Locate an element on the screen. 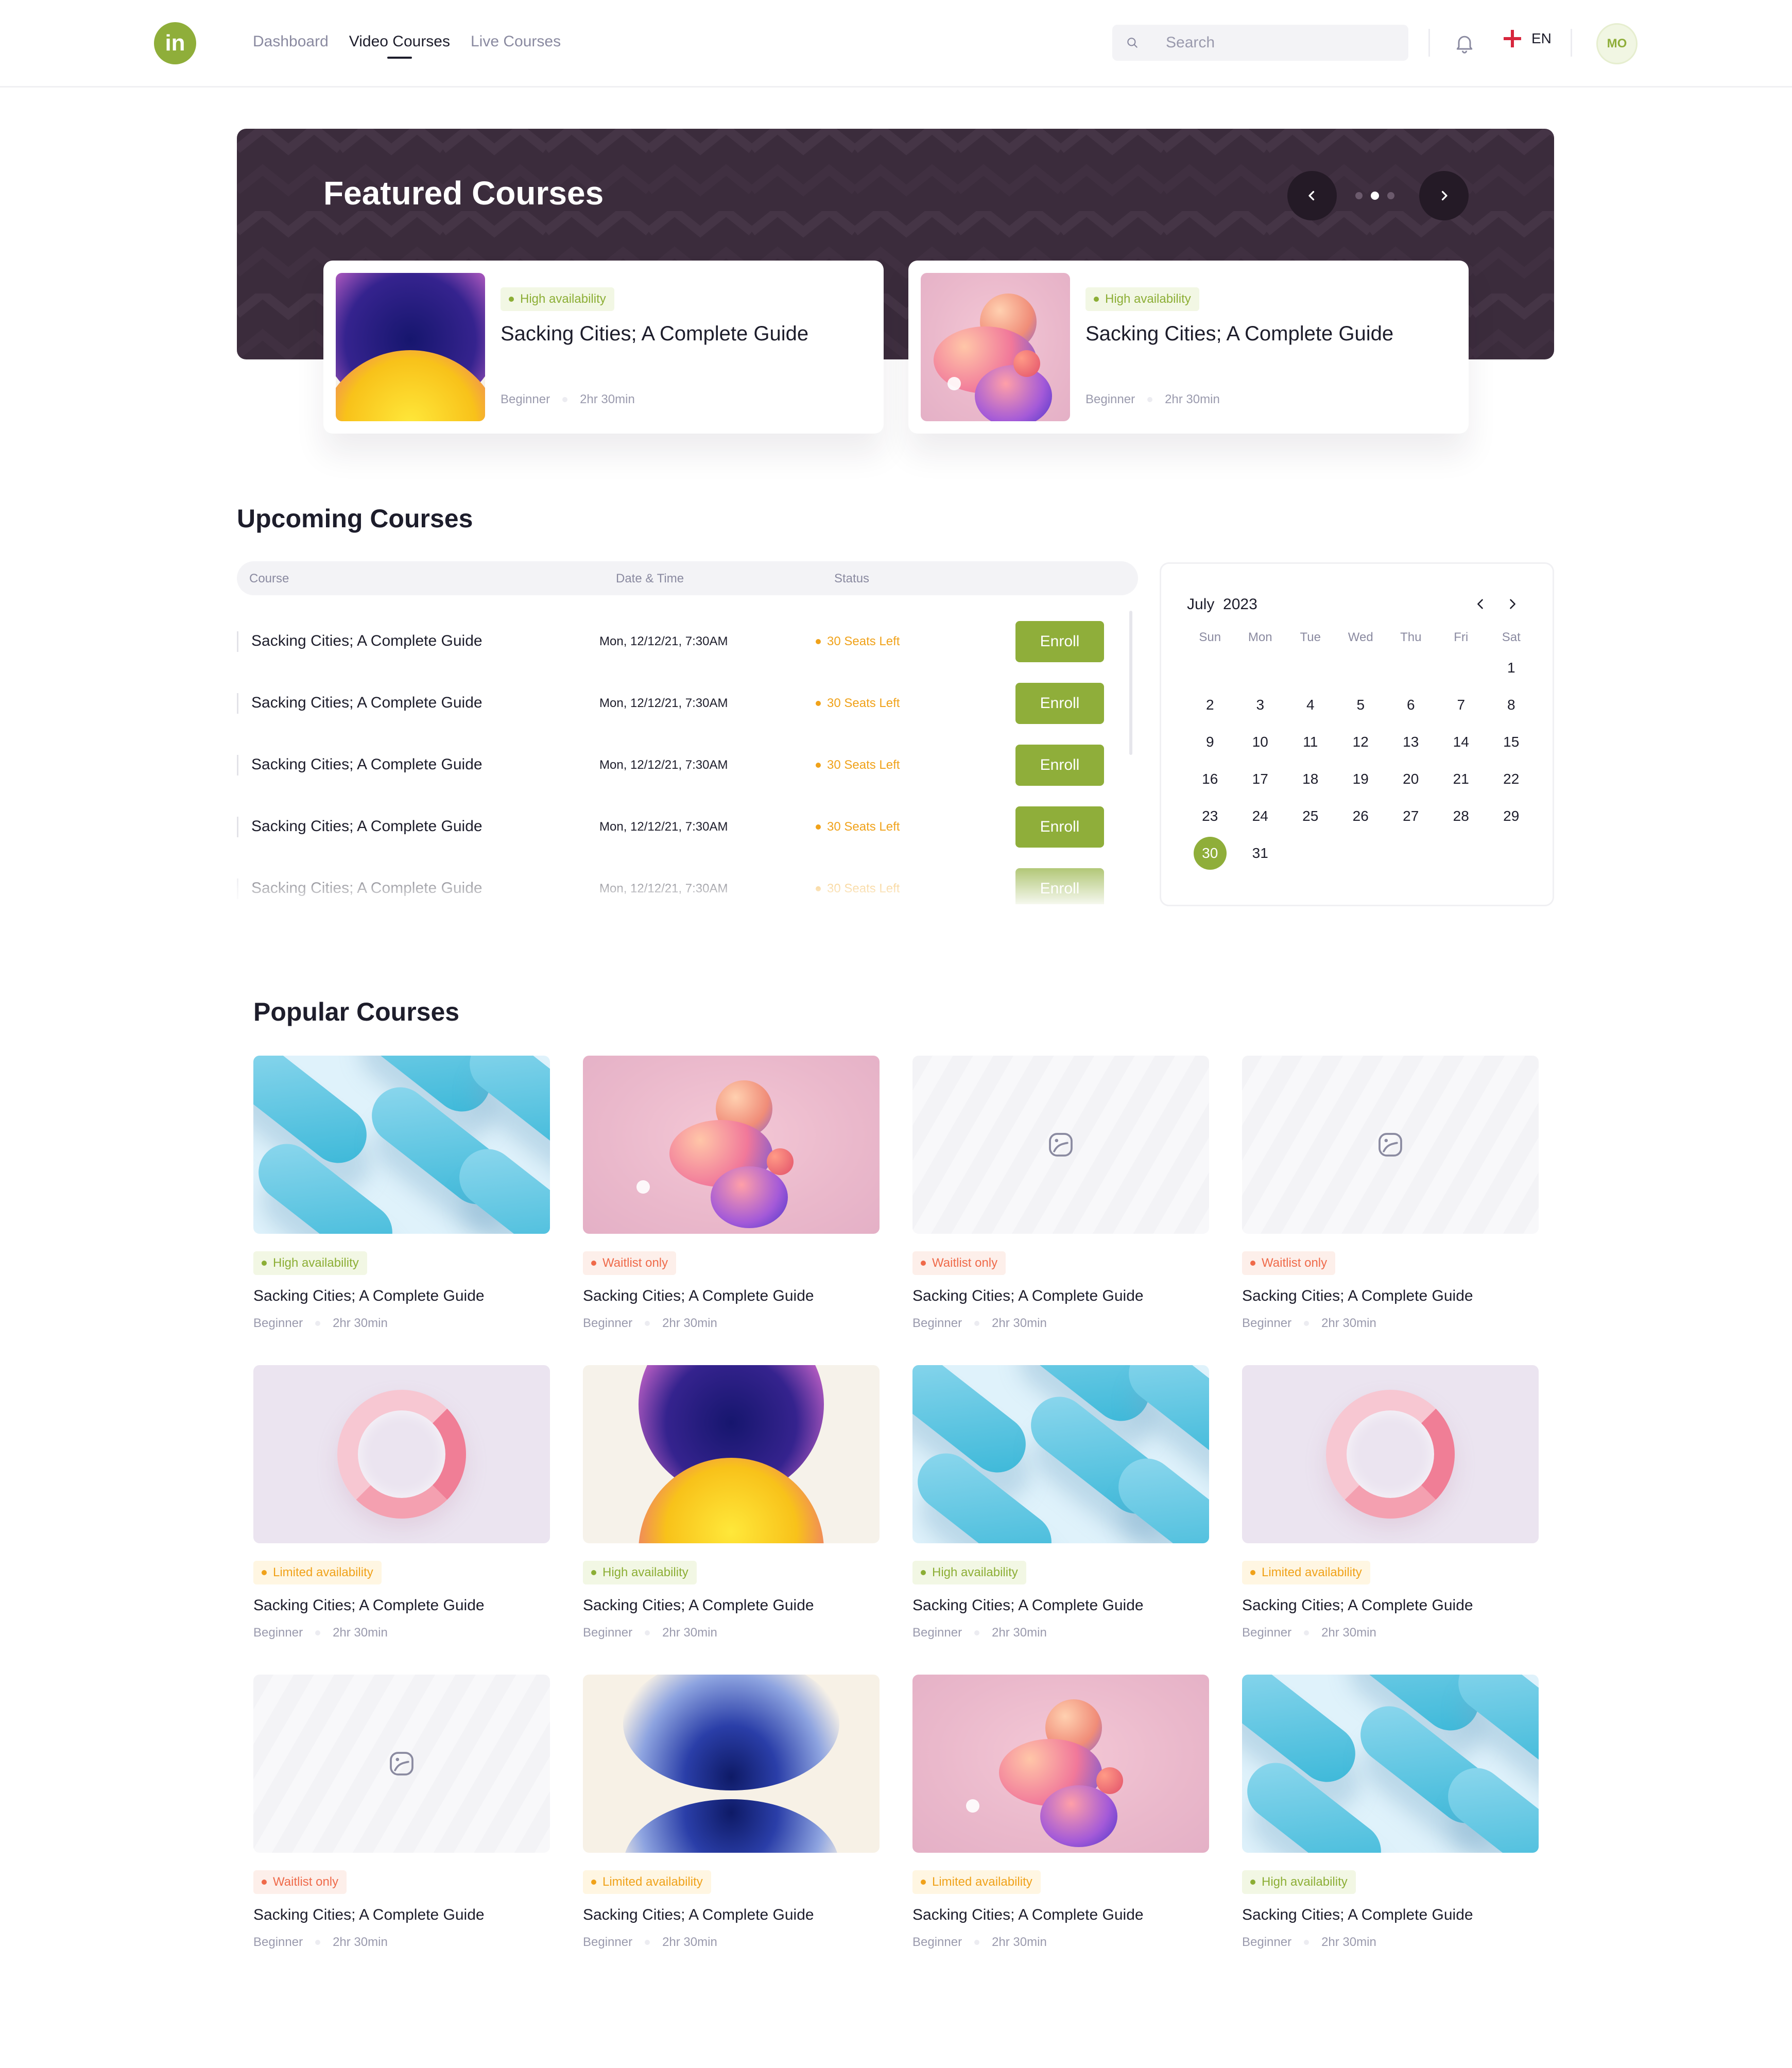  availability-badge: Limited availability is located at coordinates (318, 1572).